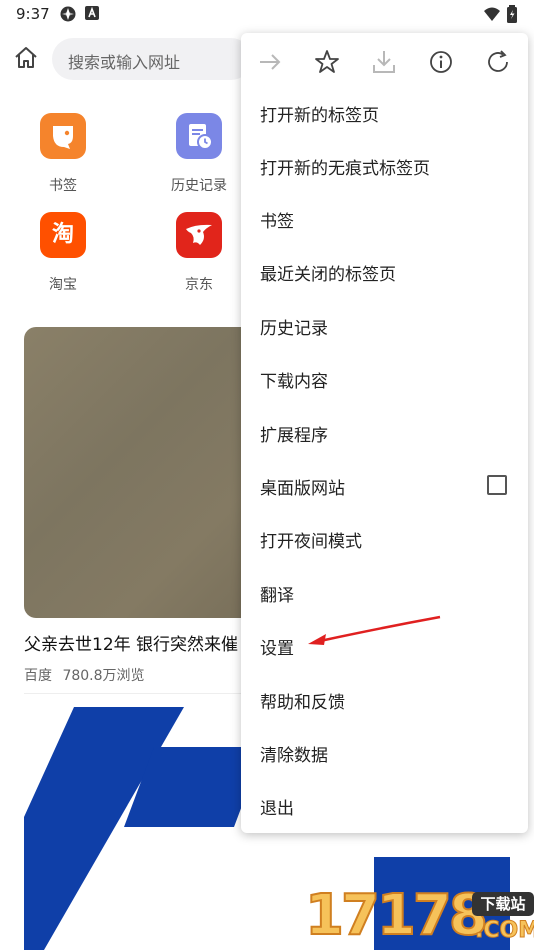  I want to click on menu-item-label: 帮助和反馈, so click(302, 703).